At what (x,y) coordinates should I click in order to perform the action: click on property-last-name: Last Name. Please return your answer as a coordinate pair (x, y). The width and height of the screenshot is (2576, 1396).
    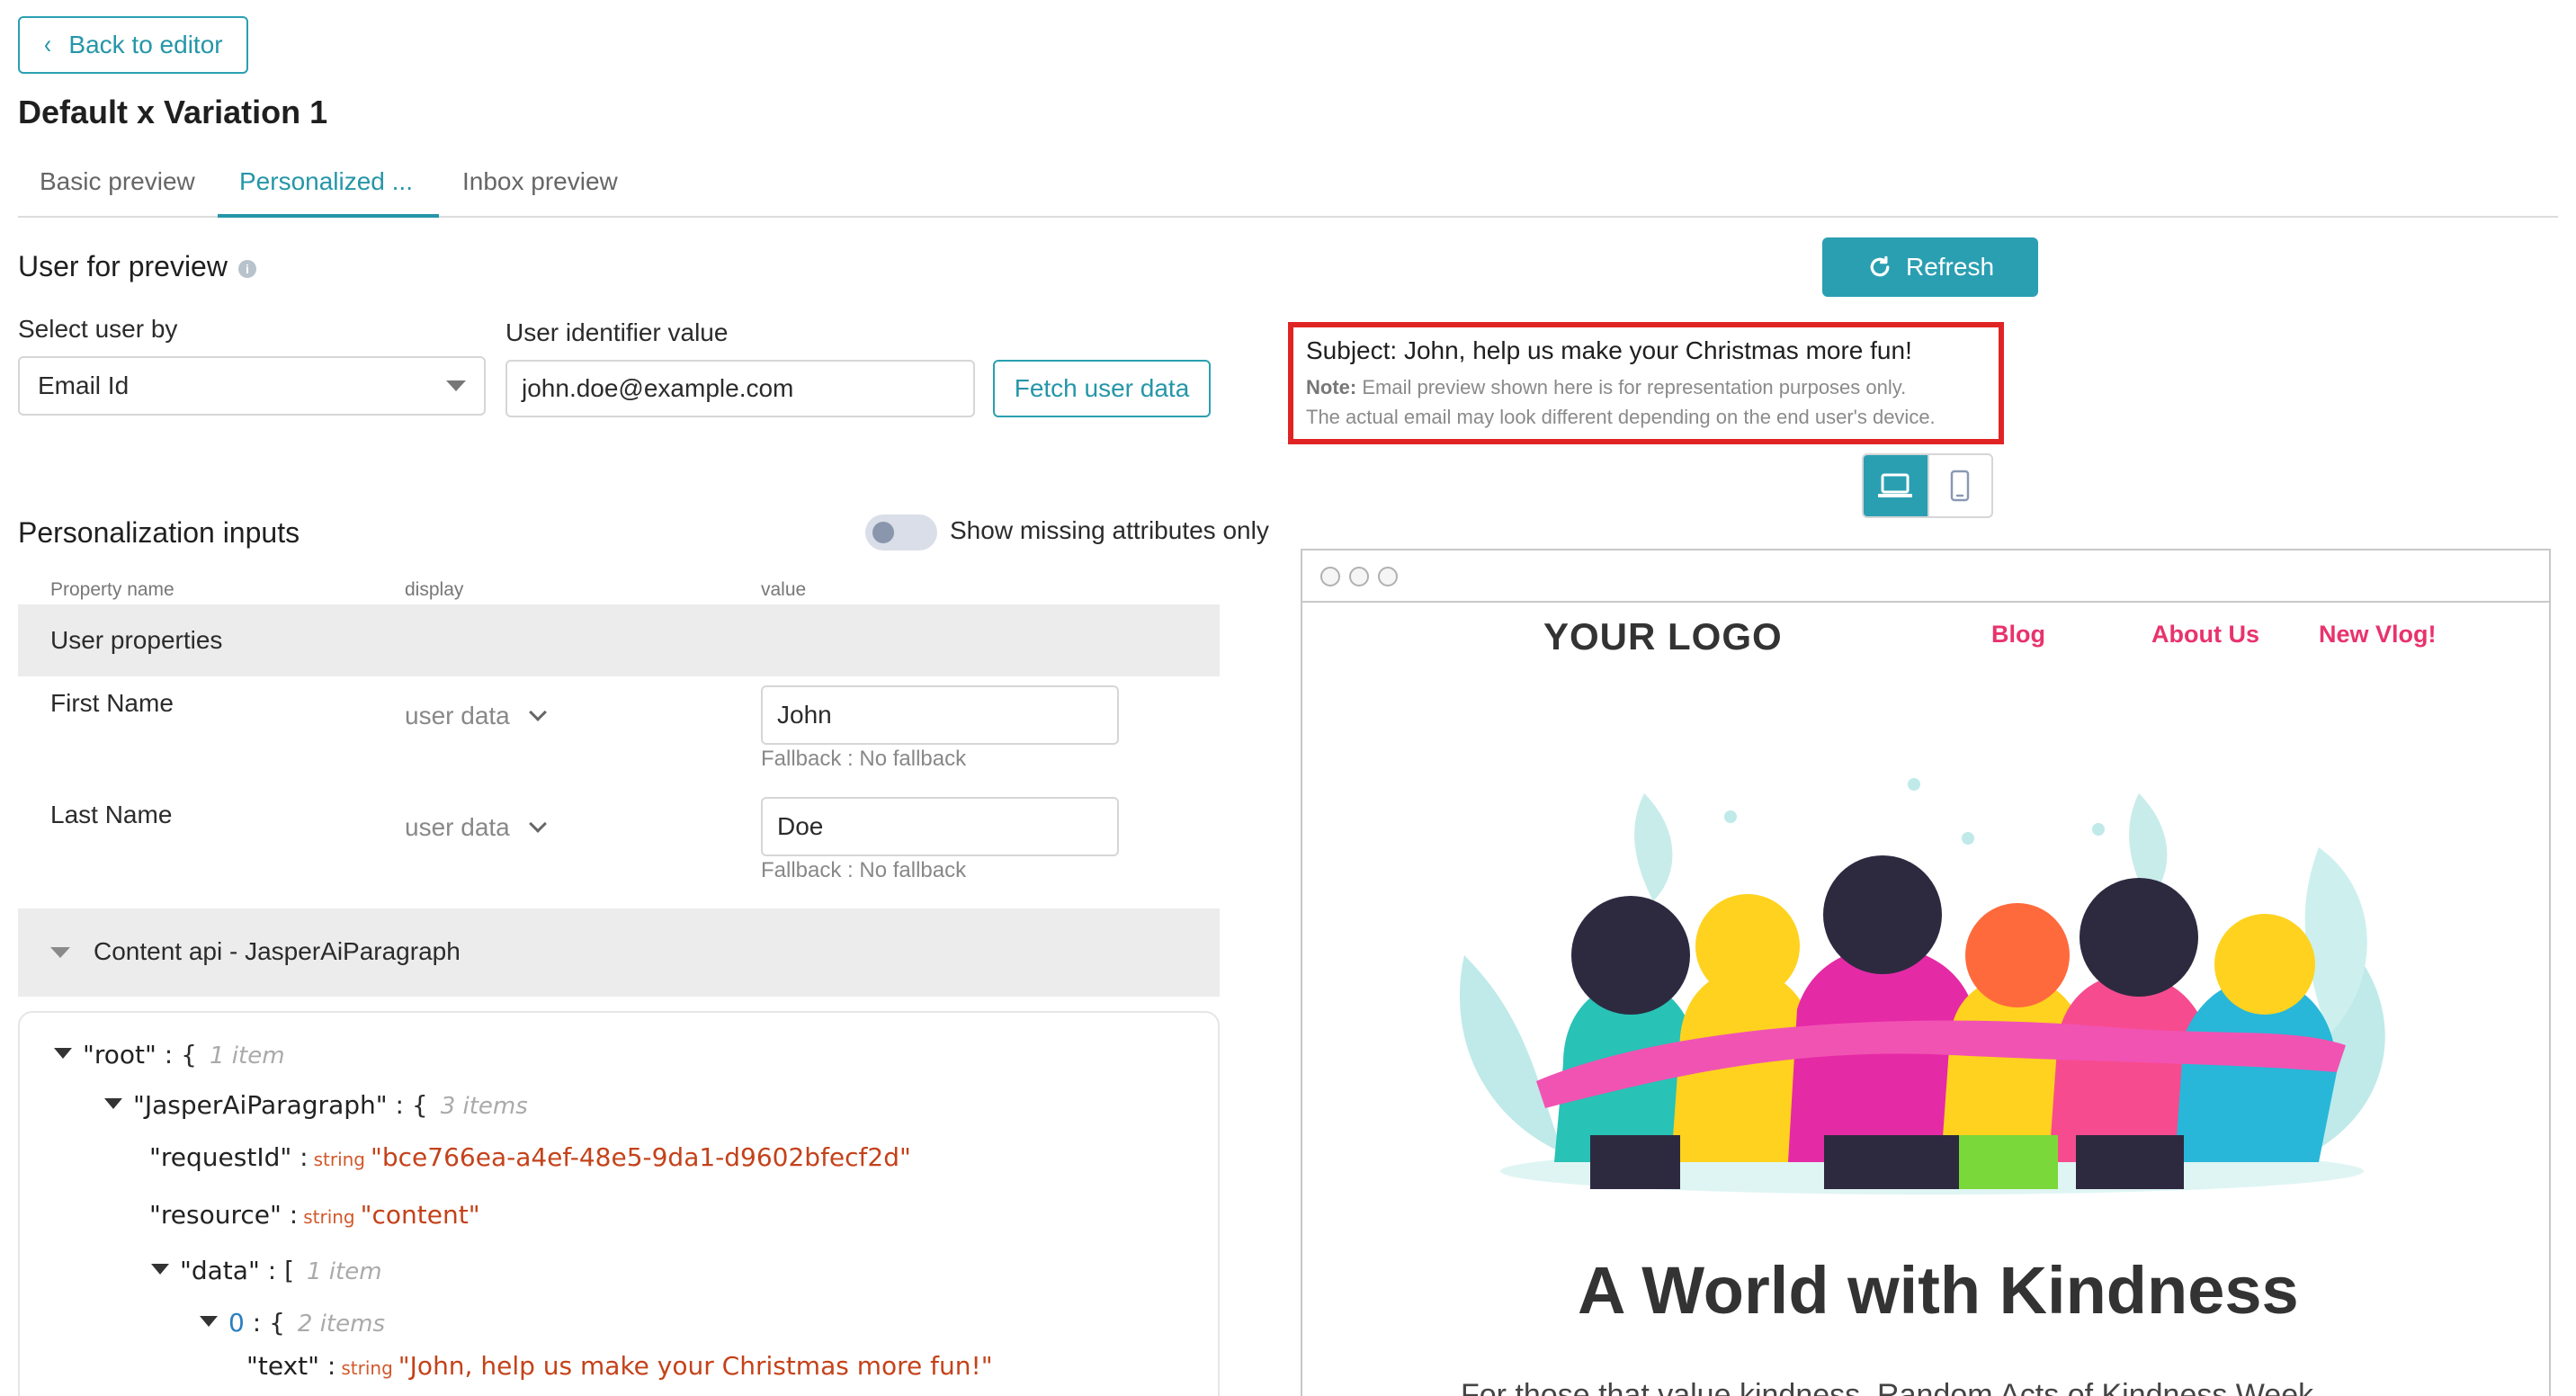
    Looking at the image, I should click on (111, 814).